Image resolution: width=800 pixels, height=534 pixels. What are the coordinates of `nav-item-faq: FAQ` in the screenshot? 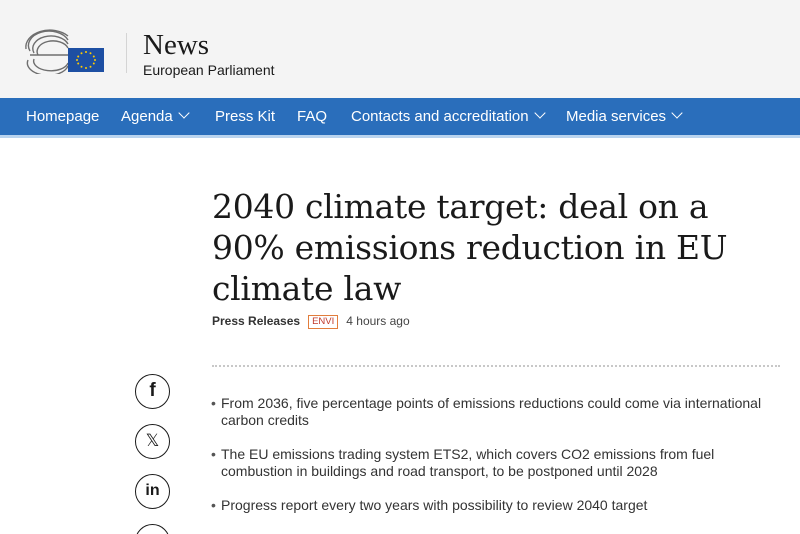 It's located at (312, 116).